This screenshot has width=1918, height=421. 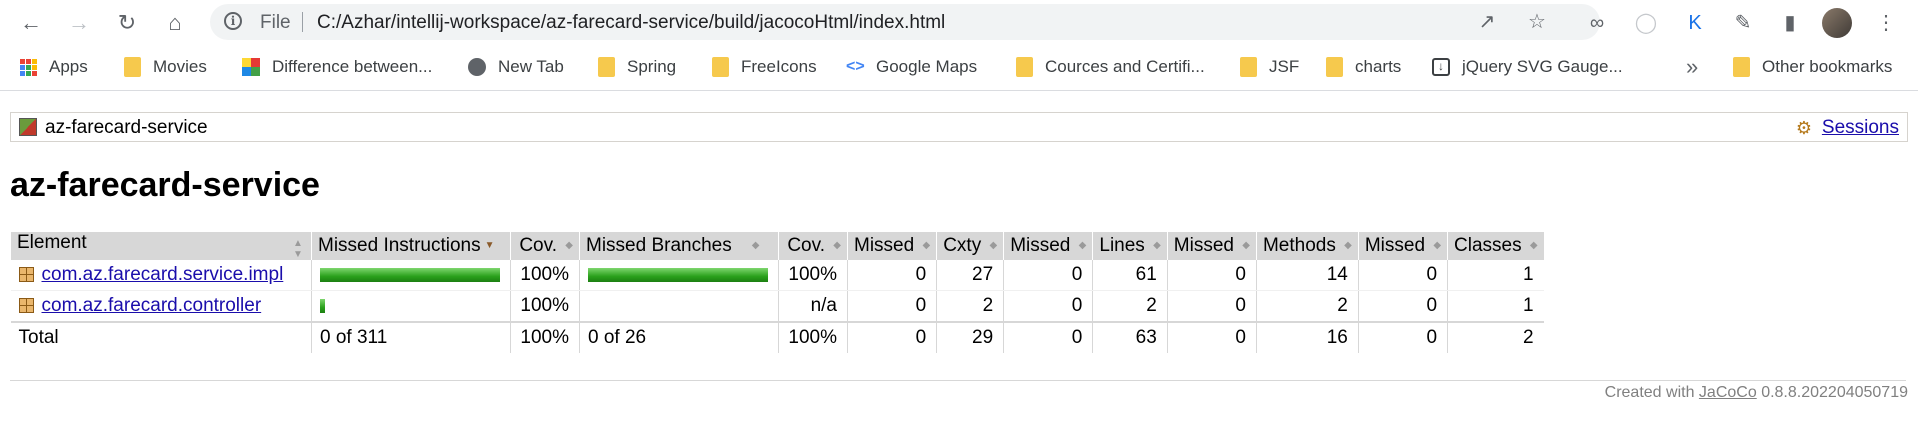 I want to click on jacoco-link: JaCoCo, so click(x=1728, y=392).